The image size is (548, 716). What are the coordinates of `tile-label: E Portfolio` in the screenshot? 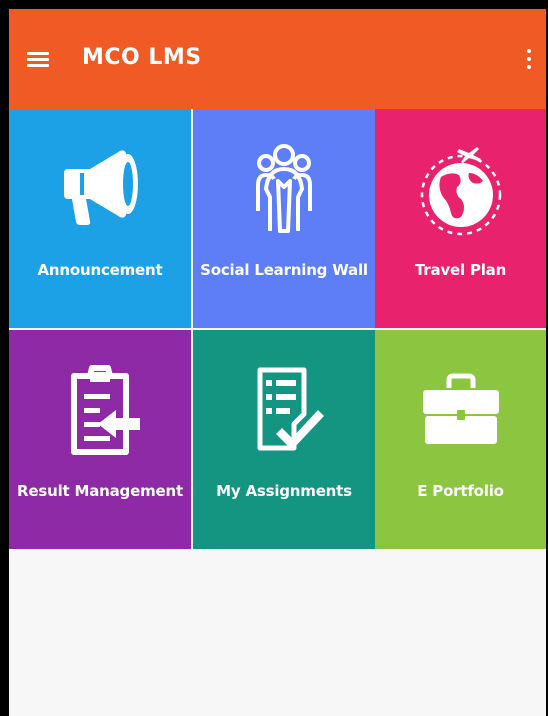 It's located at (460, 491).